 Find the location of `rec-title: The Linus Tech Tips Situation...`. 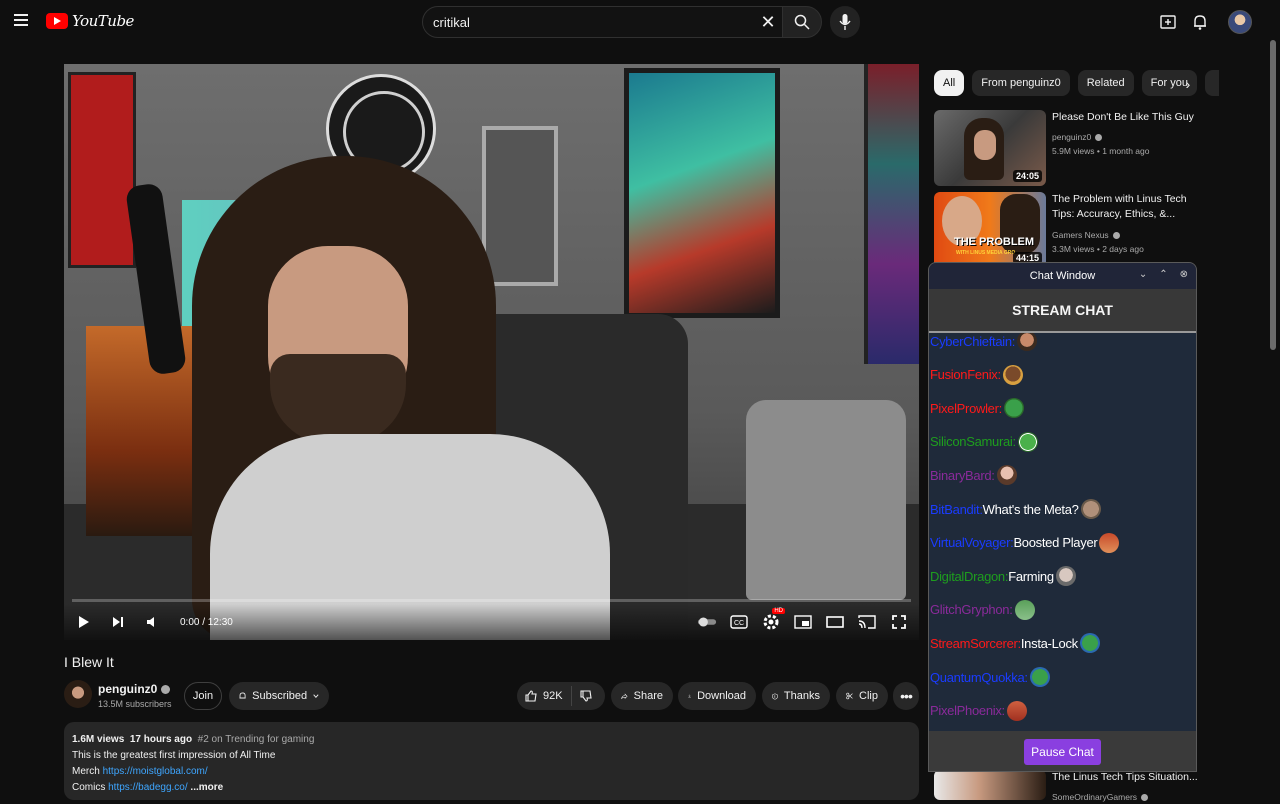

rec-title: The Linus Tech Tips Situation... is located at coordinates (1127, 777).